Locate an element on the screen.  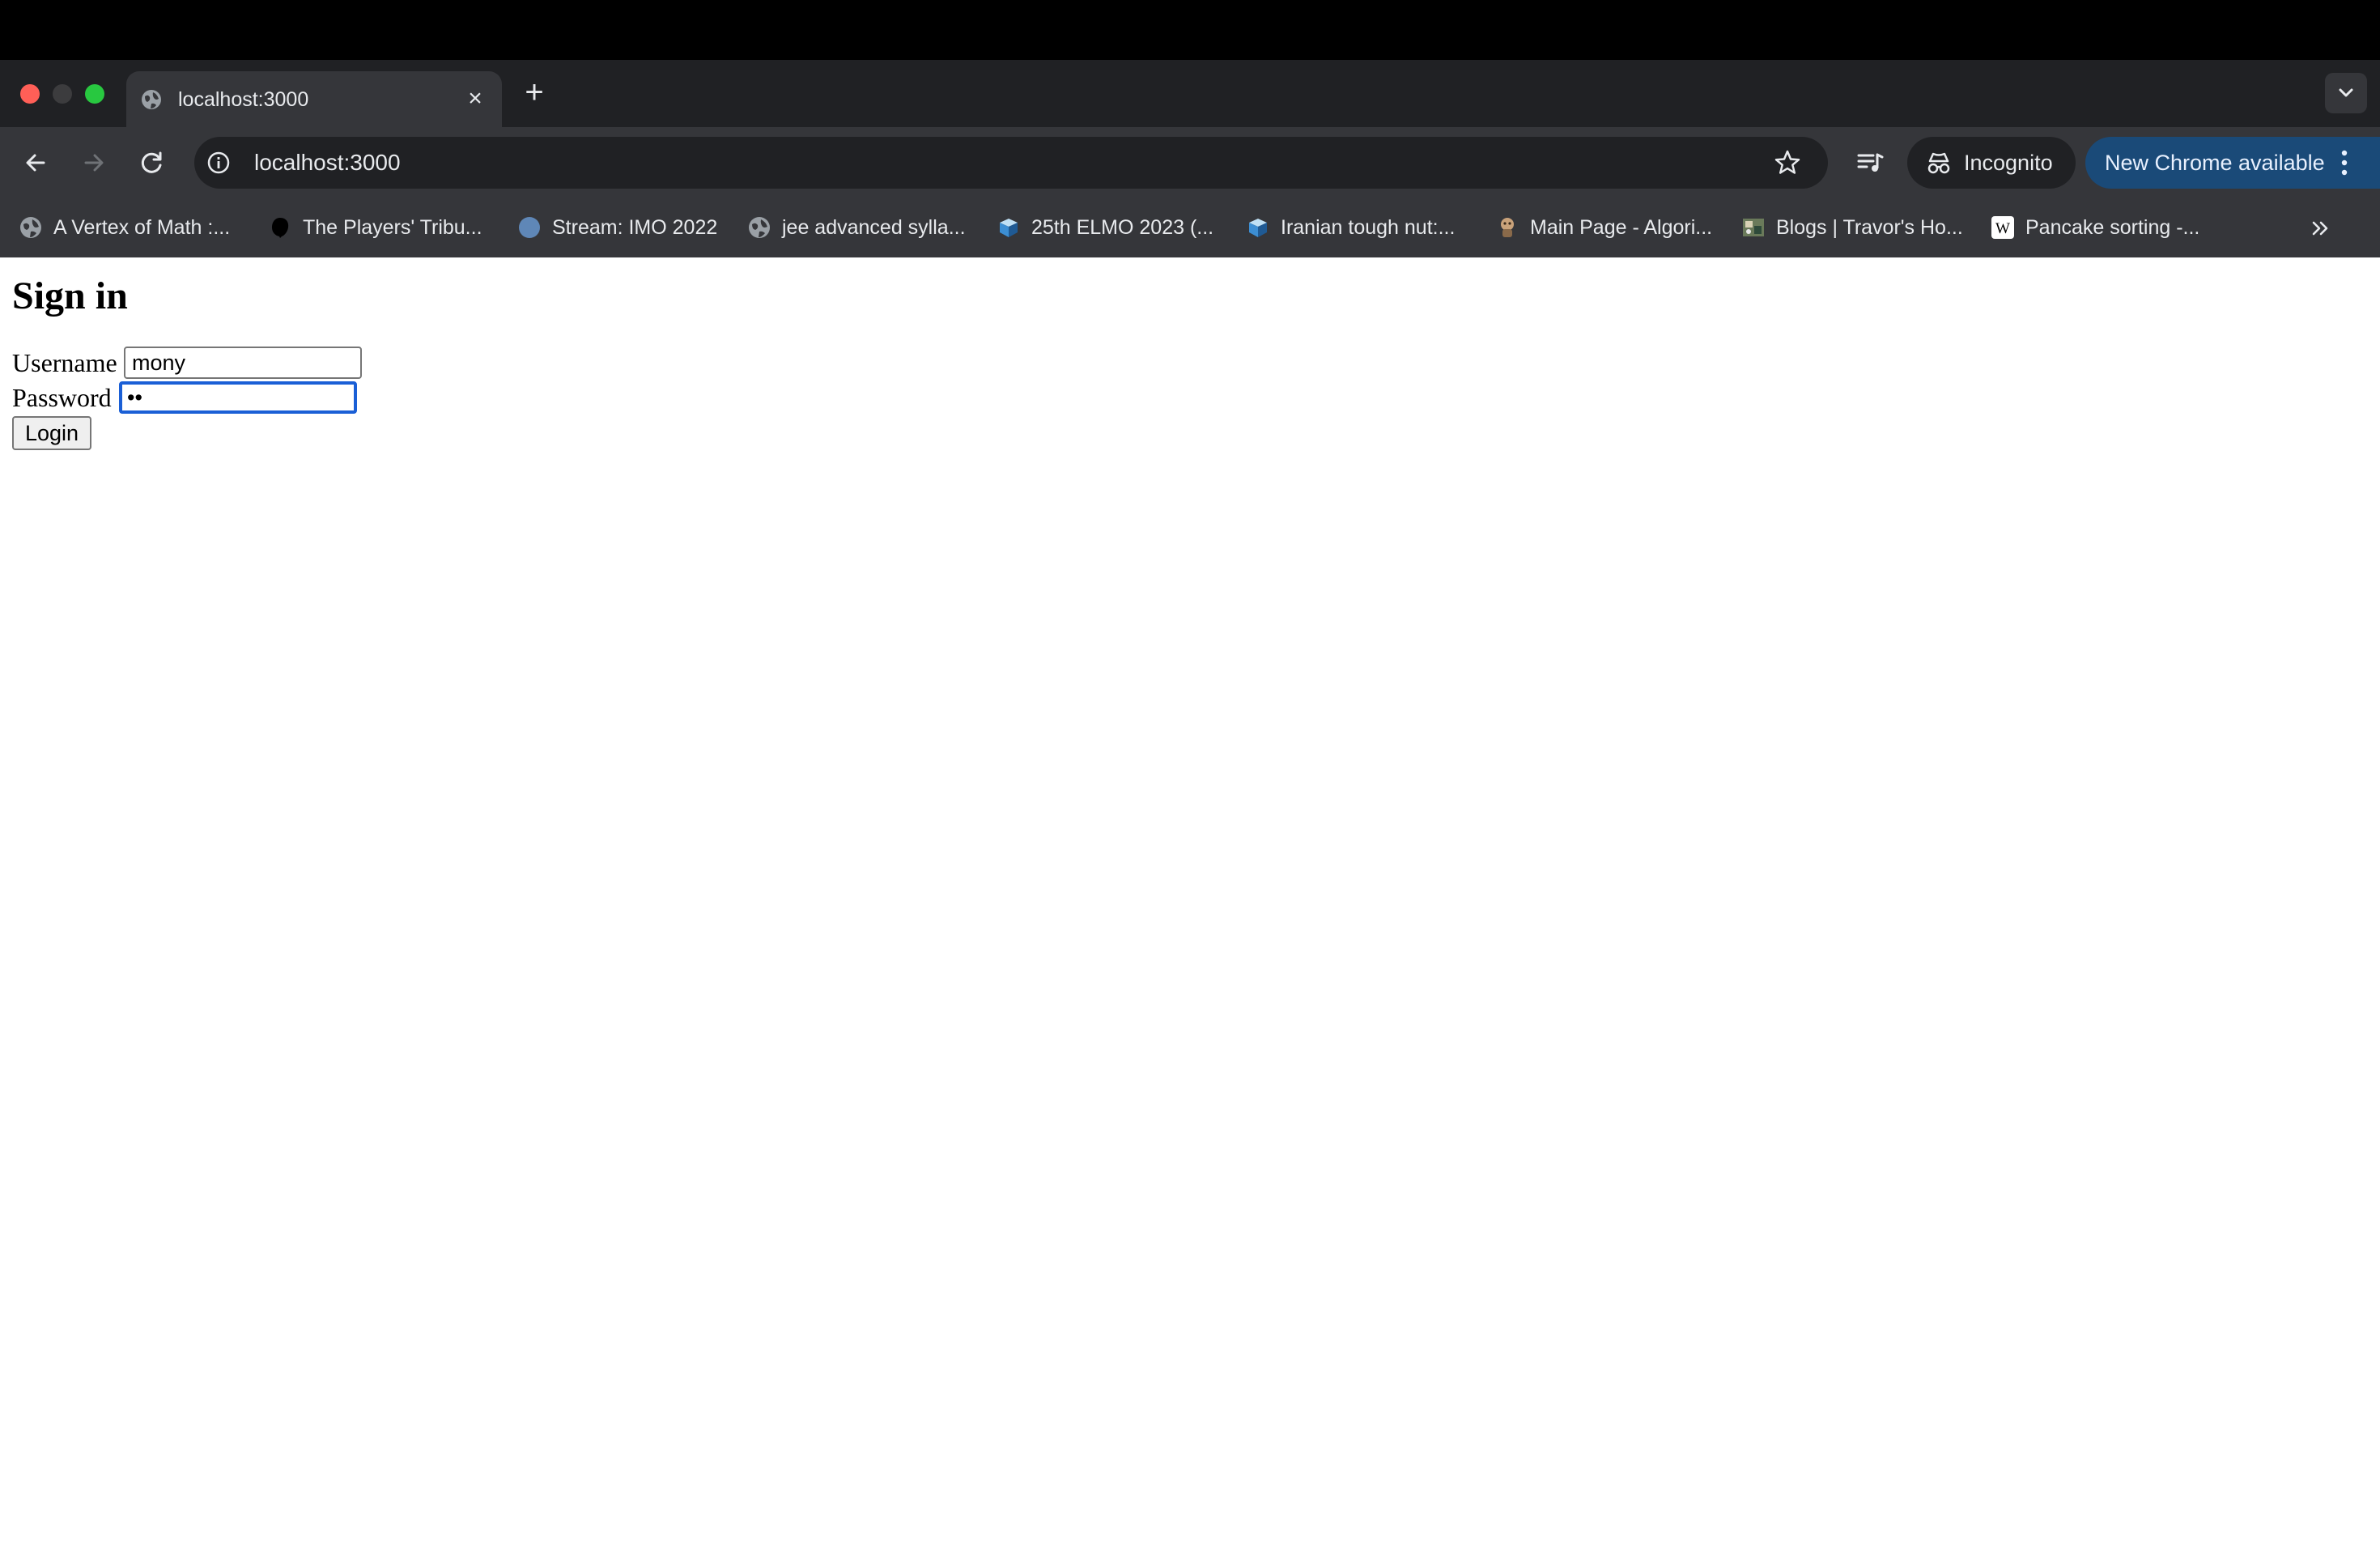
tab-search-button is located at coordinates (2346, 93).